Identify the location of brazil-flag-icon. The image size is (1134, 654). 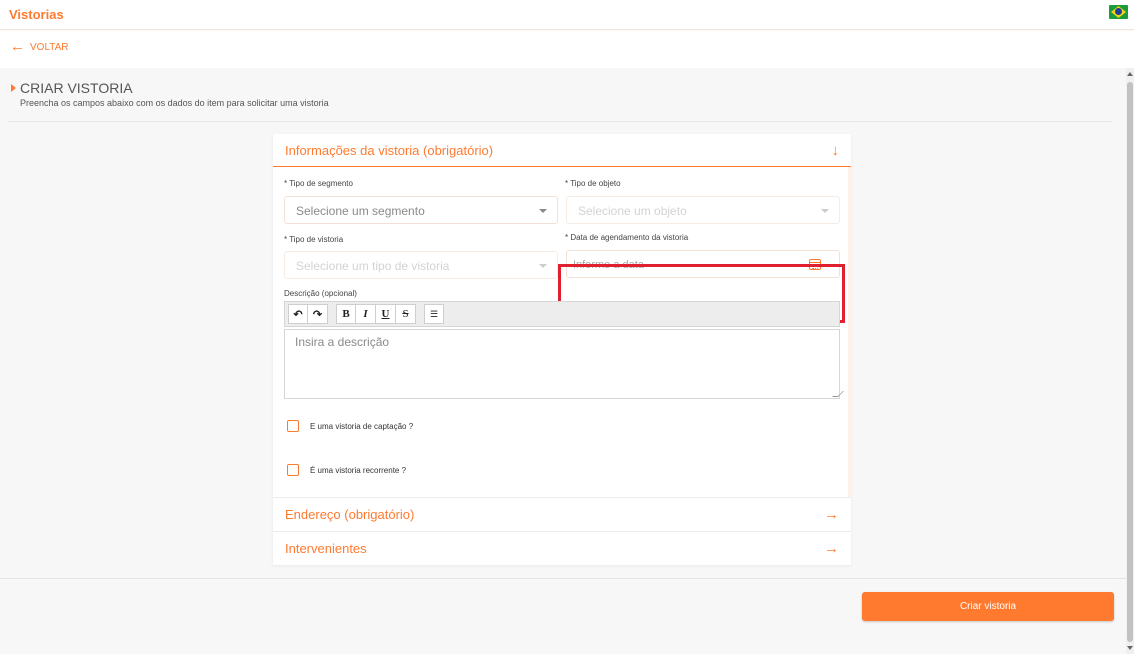
(1118, 12).